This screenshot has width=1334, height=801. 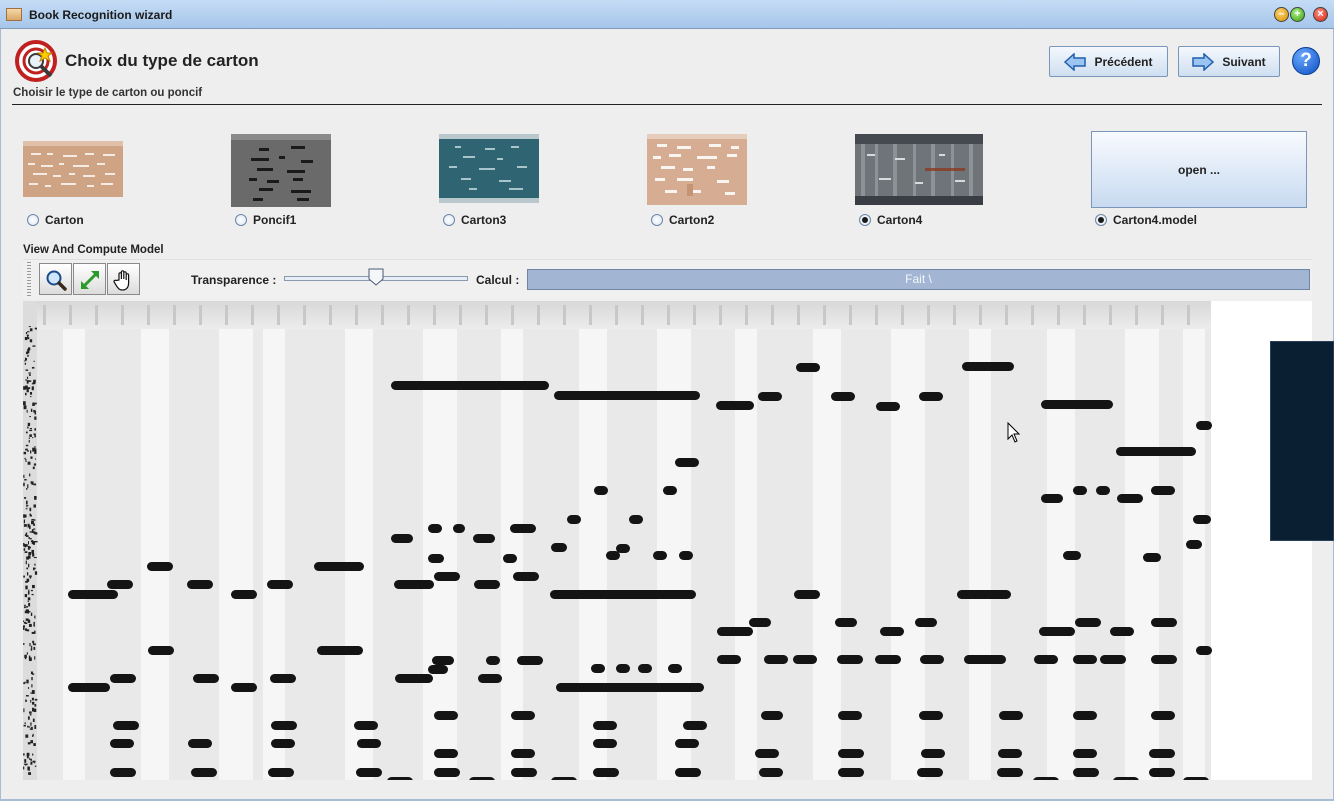 What do you see at coordinates (1297, 14) in the screenshot?
I see `maximize-icon: +` at bounding box center [1297, 14].